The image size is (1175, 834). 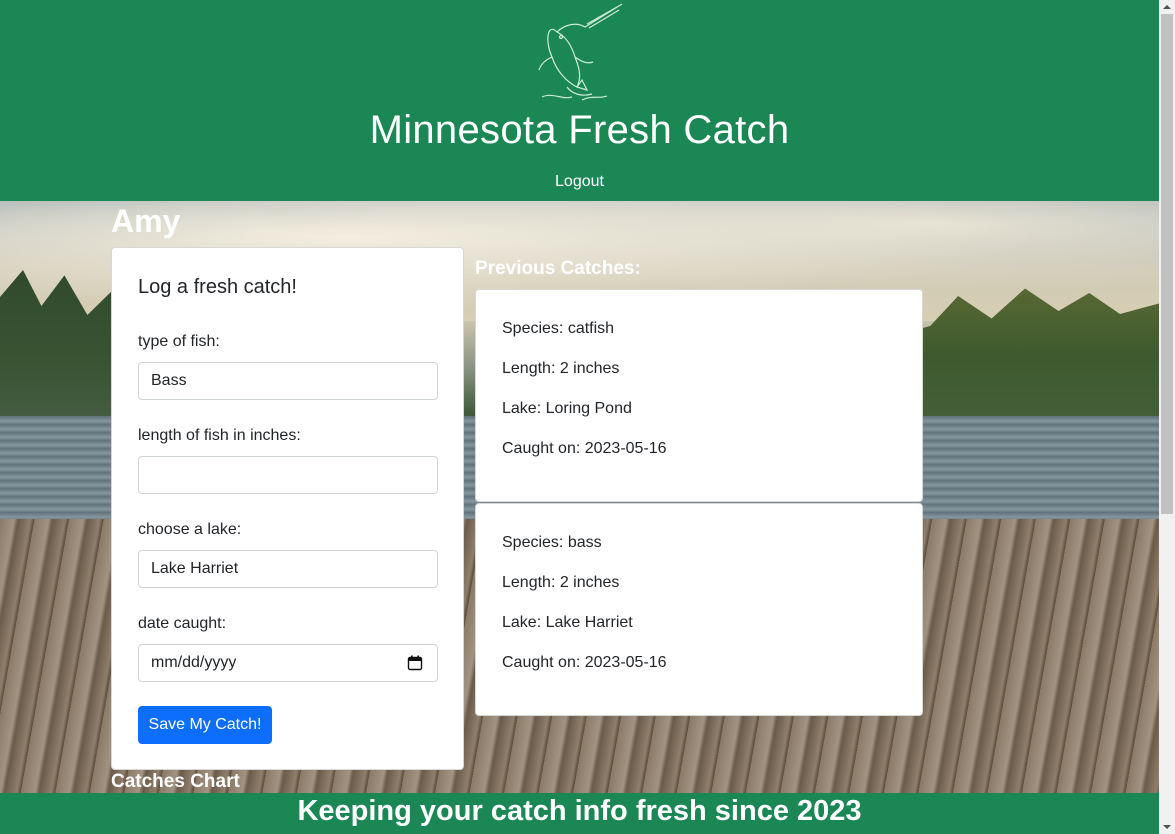 What do you see at coordinates (288, 381) in the screenshot?
I see `fish-type-input: Bass` at bounding box center [288, 381].